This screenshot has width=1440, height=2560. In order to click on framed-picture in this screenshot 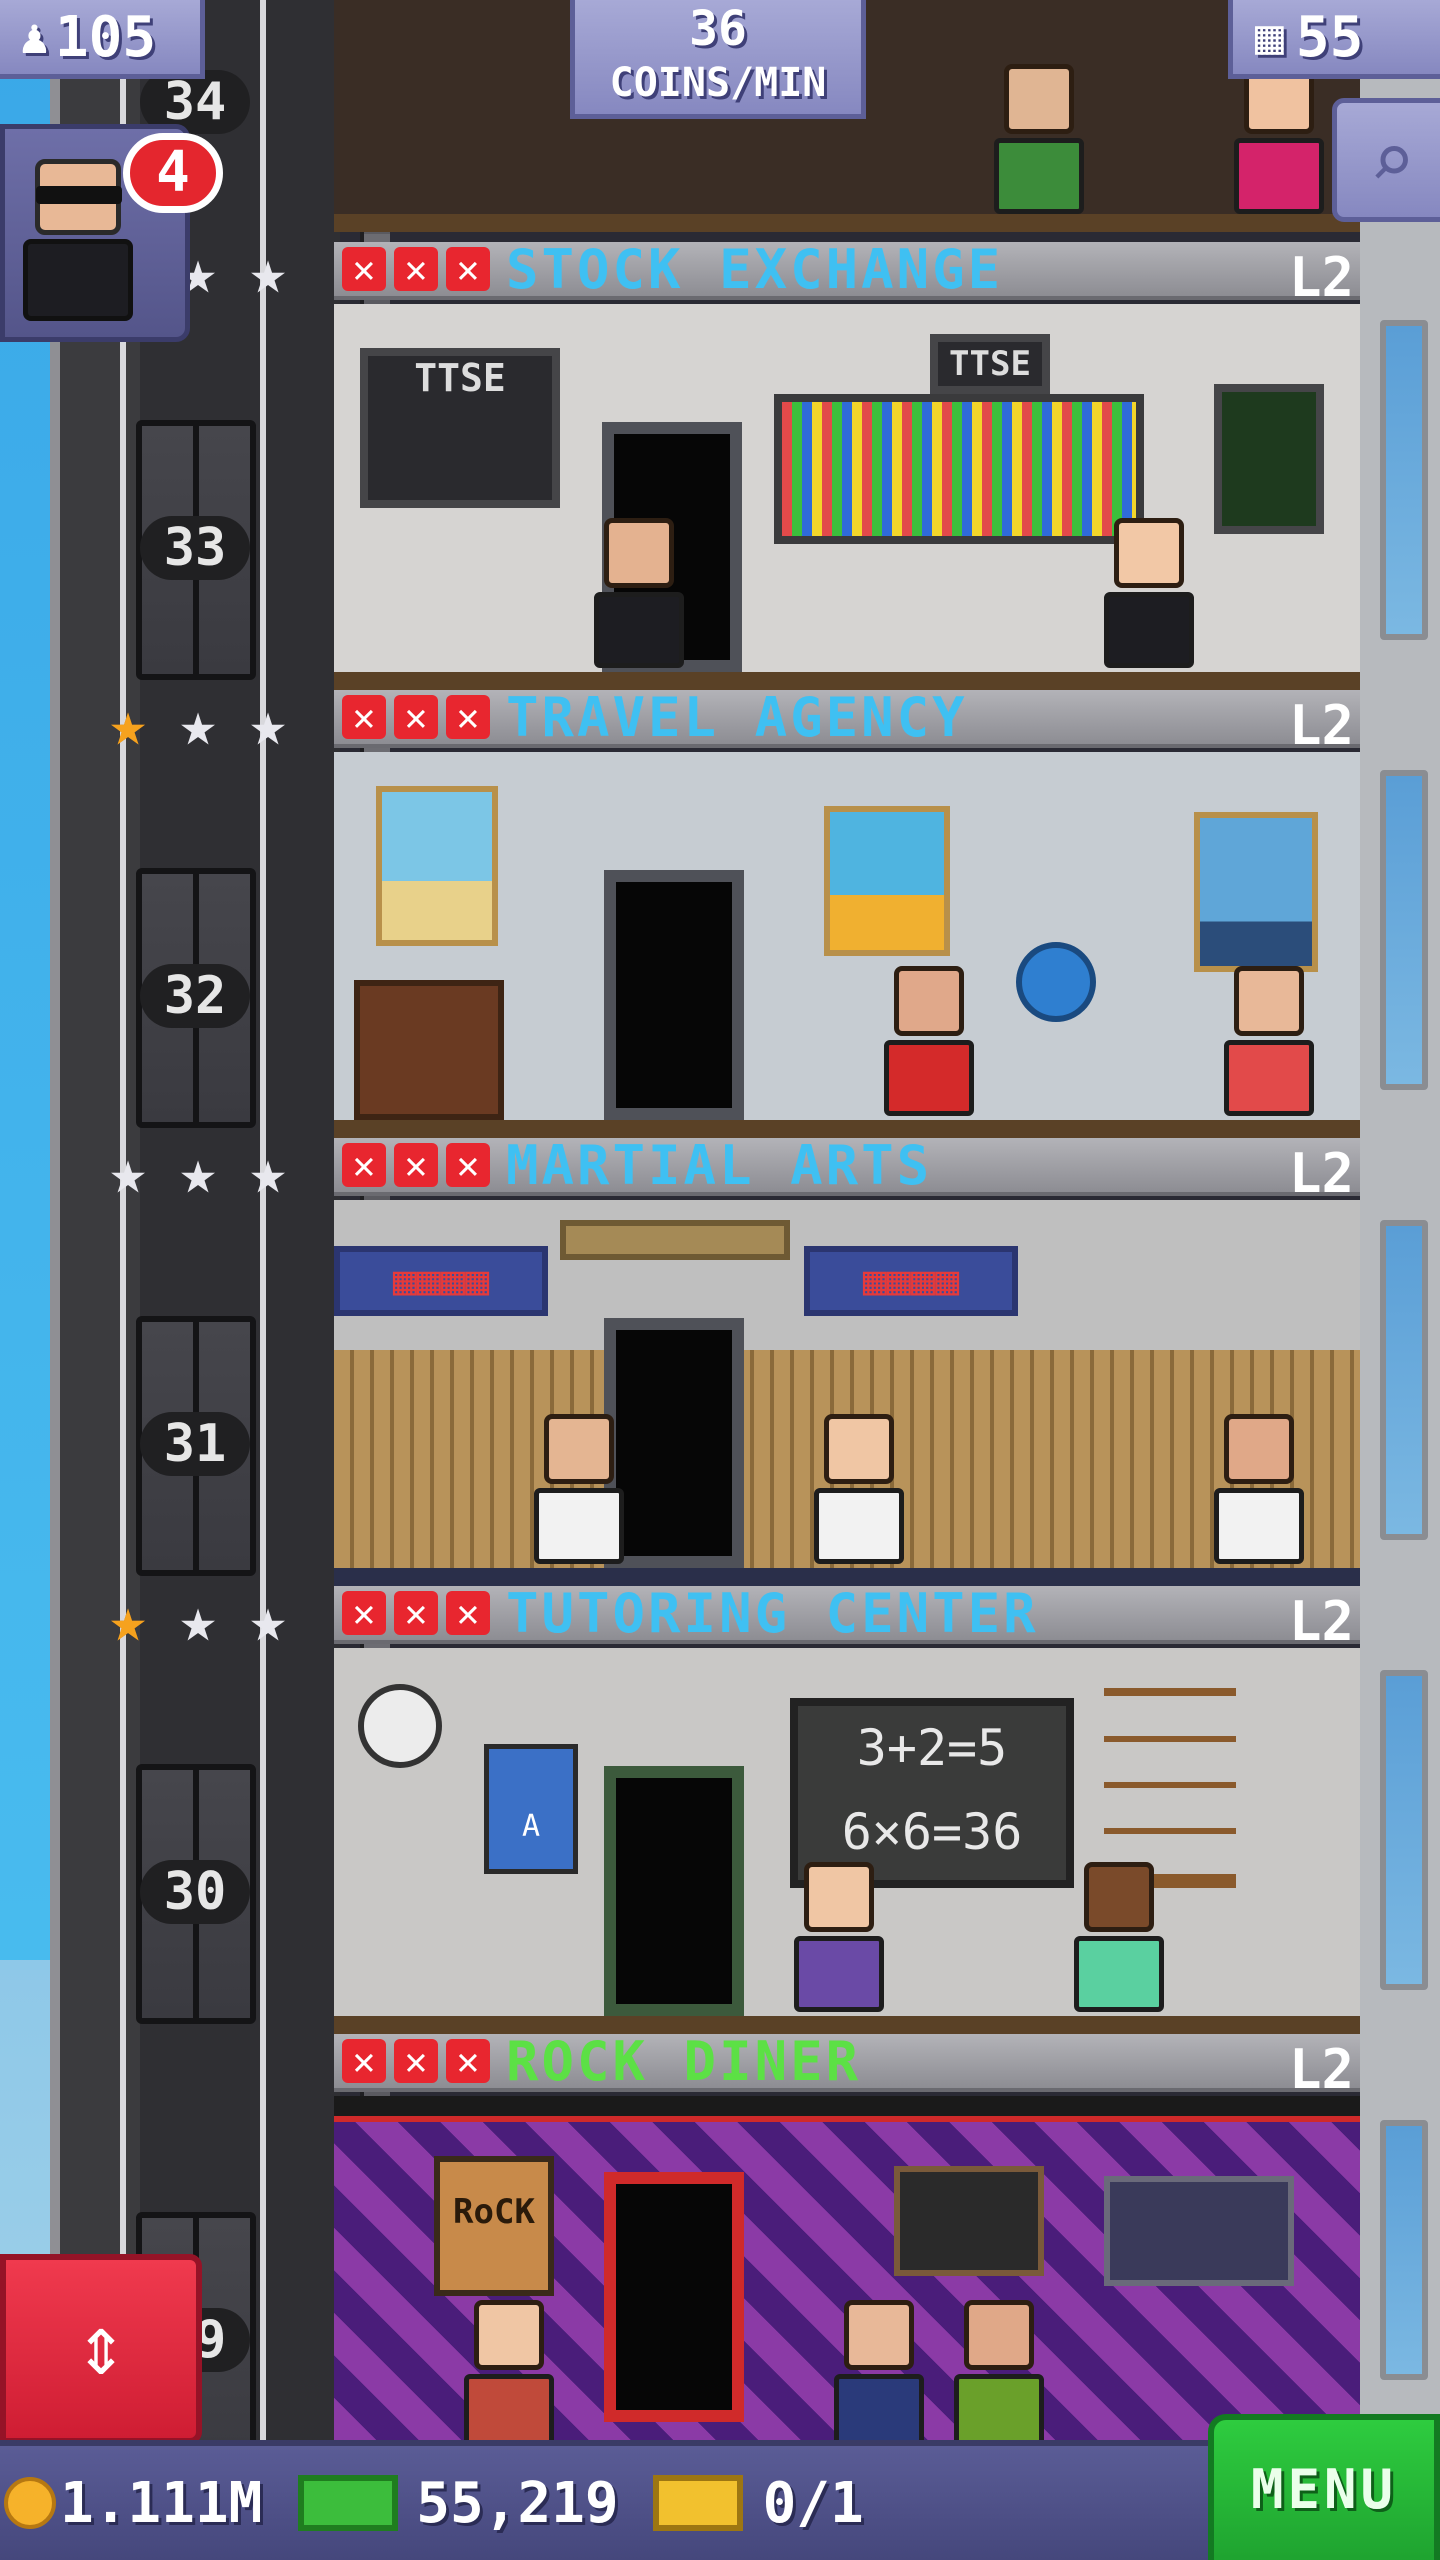, I will do `click(1199, 2231)`.